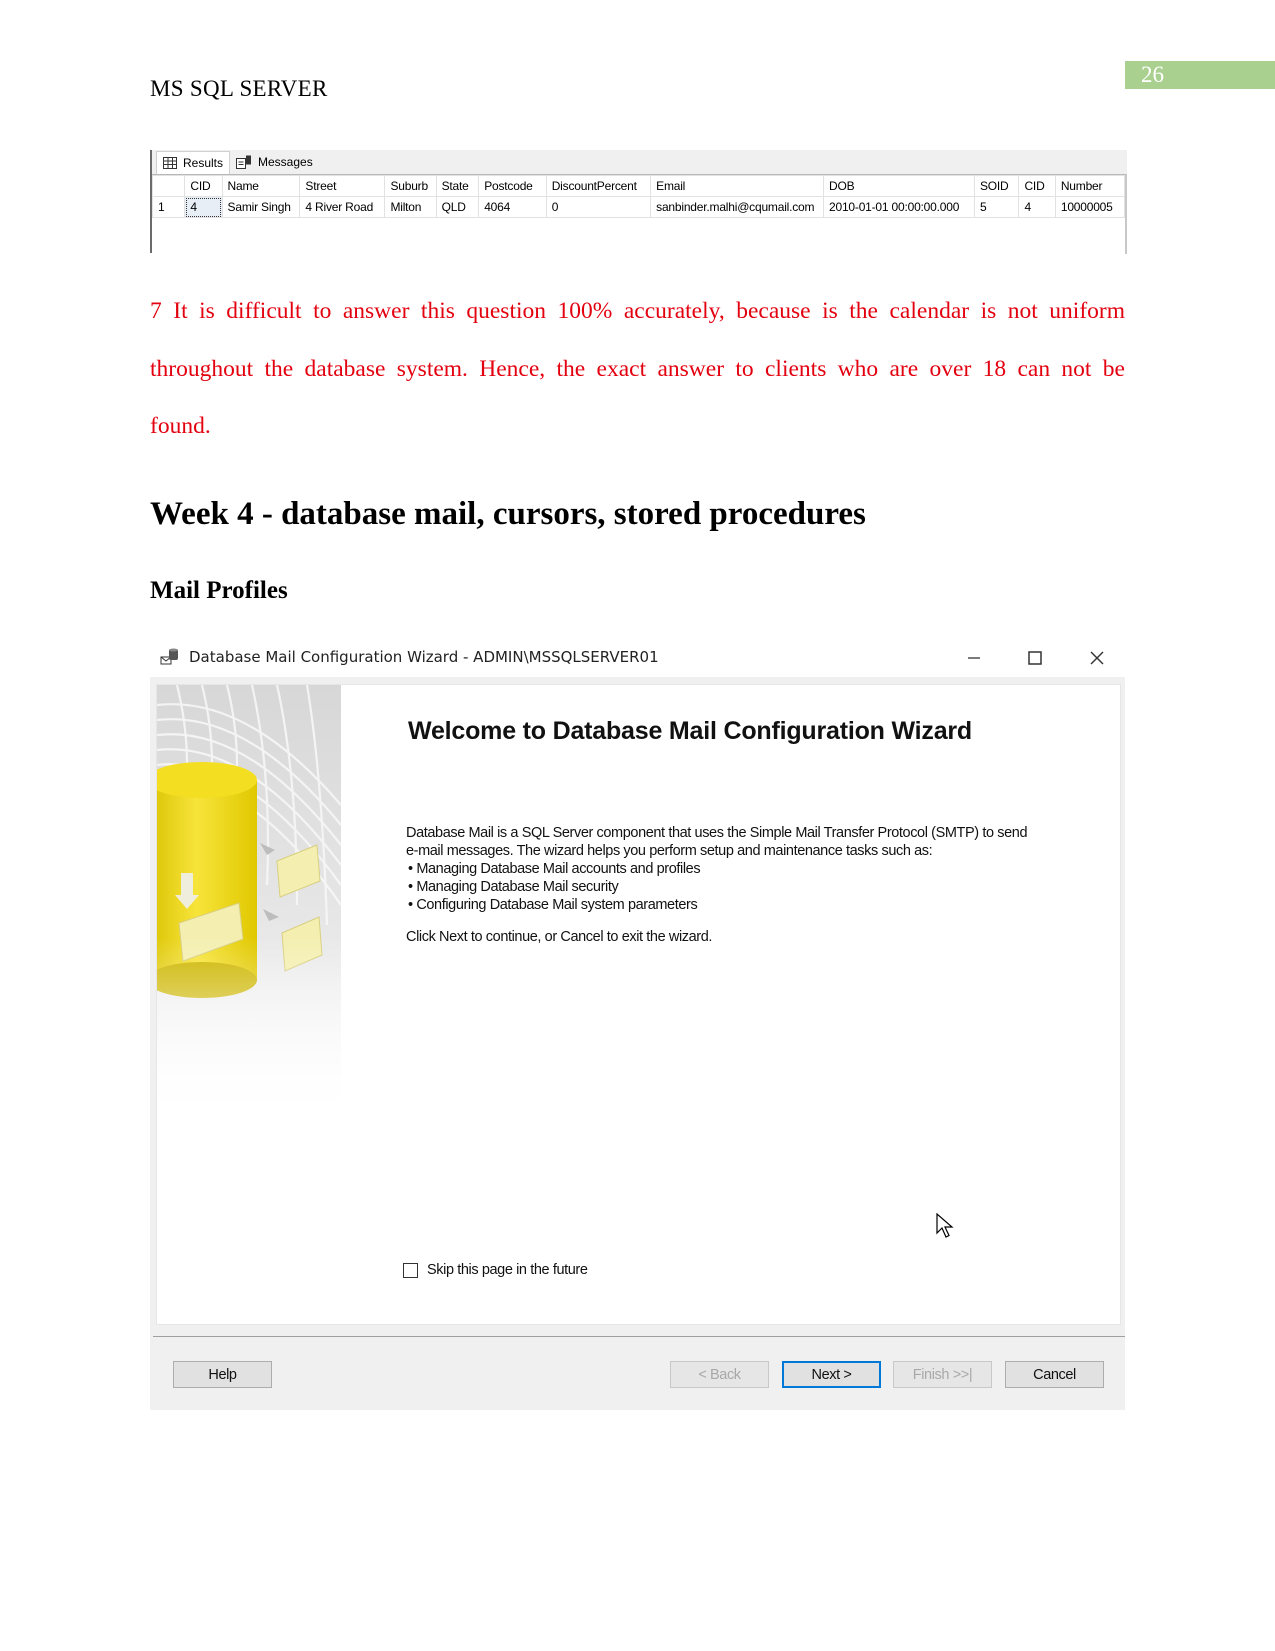 This screenshot has width=1275, height=1651. I want to click on column-header-dob: DOB, so click(899, 186).